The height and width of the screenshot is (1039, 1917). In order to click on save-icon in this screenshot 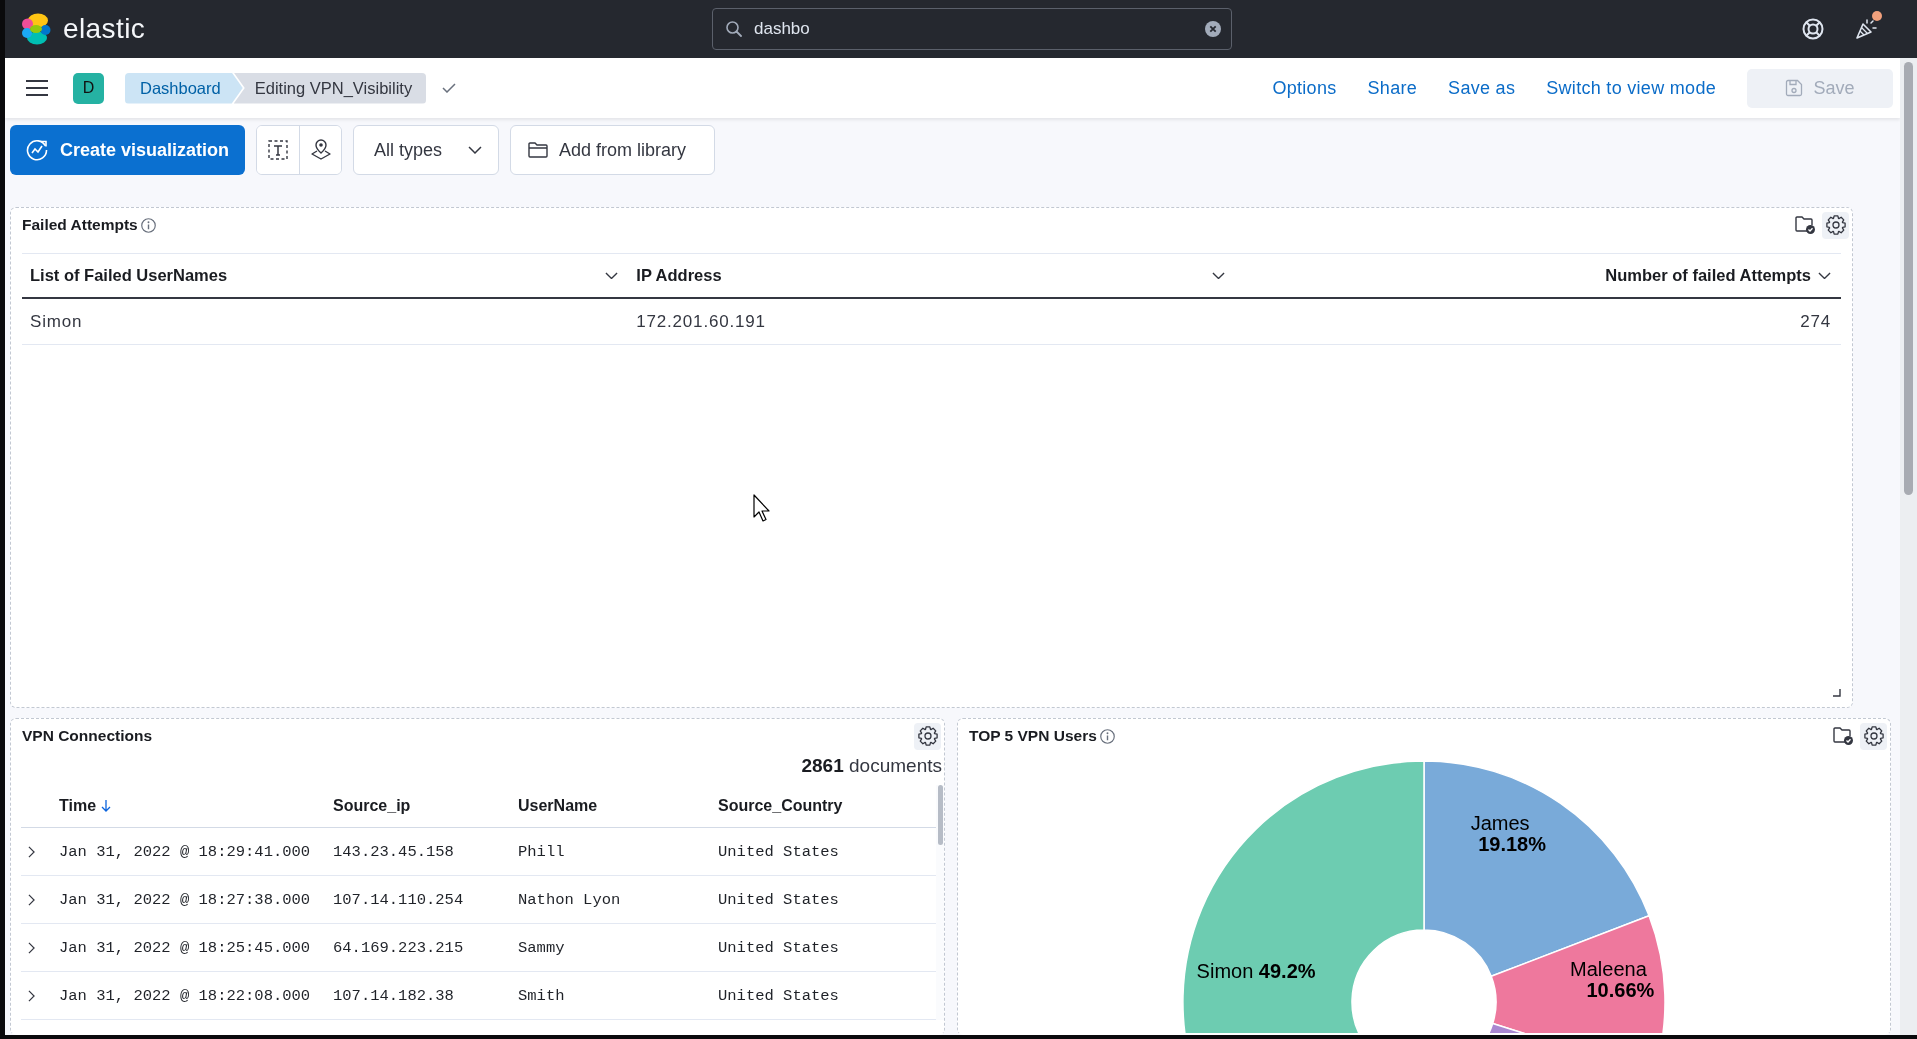, I will do `click(1794, 88)`.